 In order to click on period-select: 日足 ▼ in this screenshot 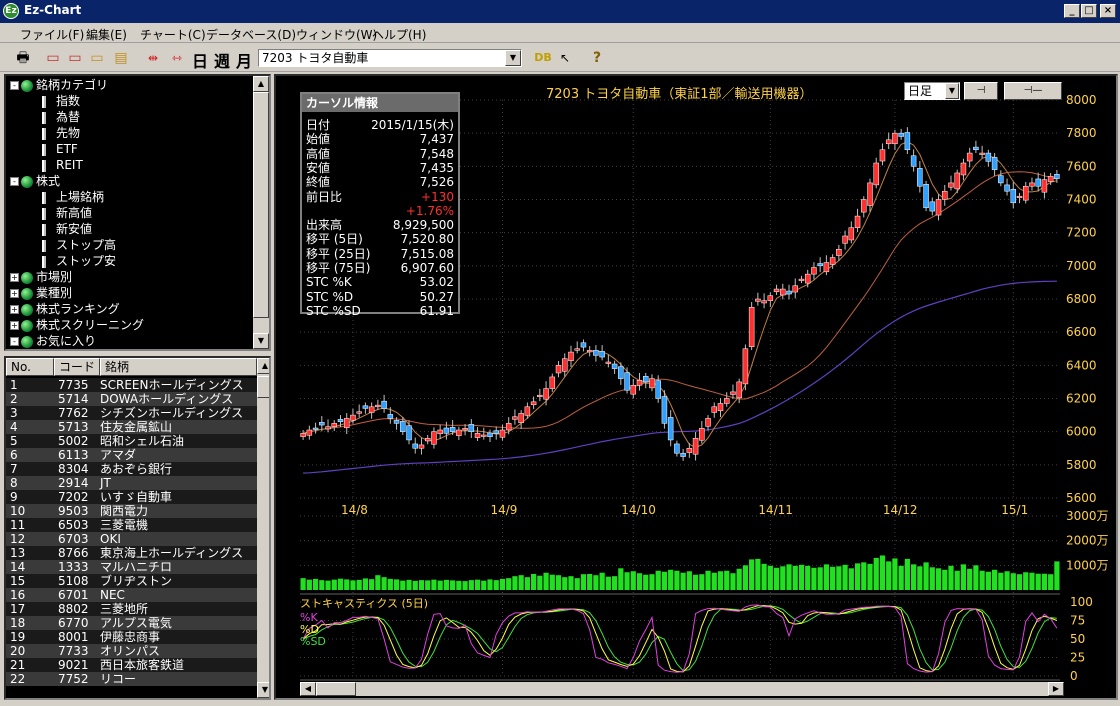, I will do `click(932, 91)`.